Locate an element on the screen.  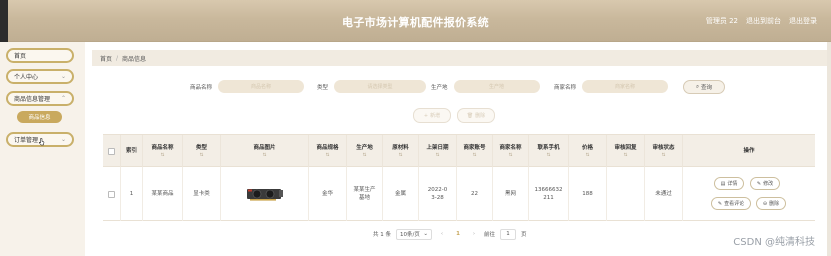
sidebar: 首页 个人中心 ⌄ 商品信息管理 ⌃ 商品信息 订单管理 ⌄ is located at coordinates (42, 149).